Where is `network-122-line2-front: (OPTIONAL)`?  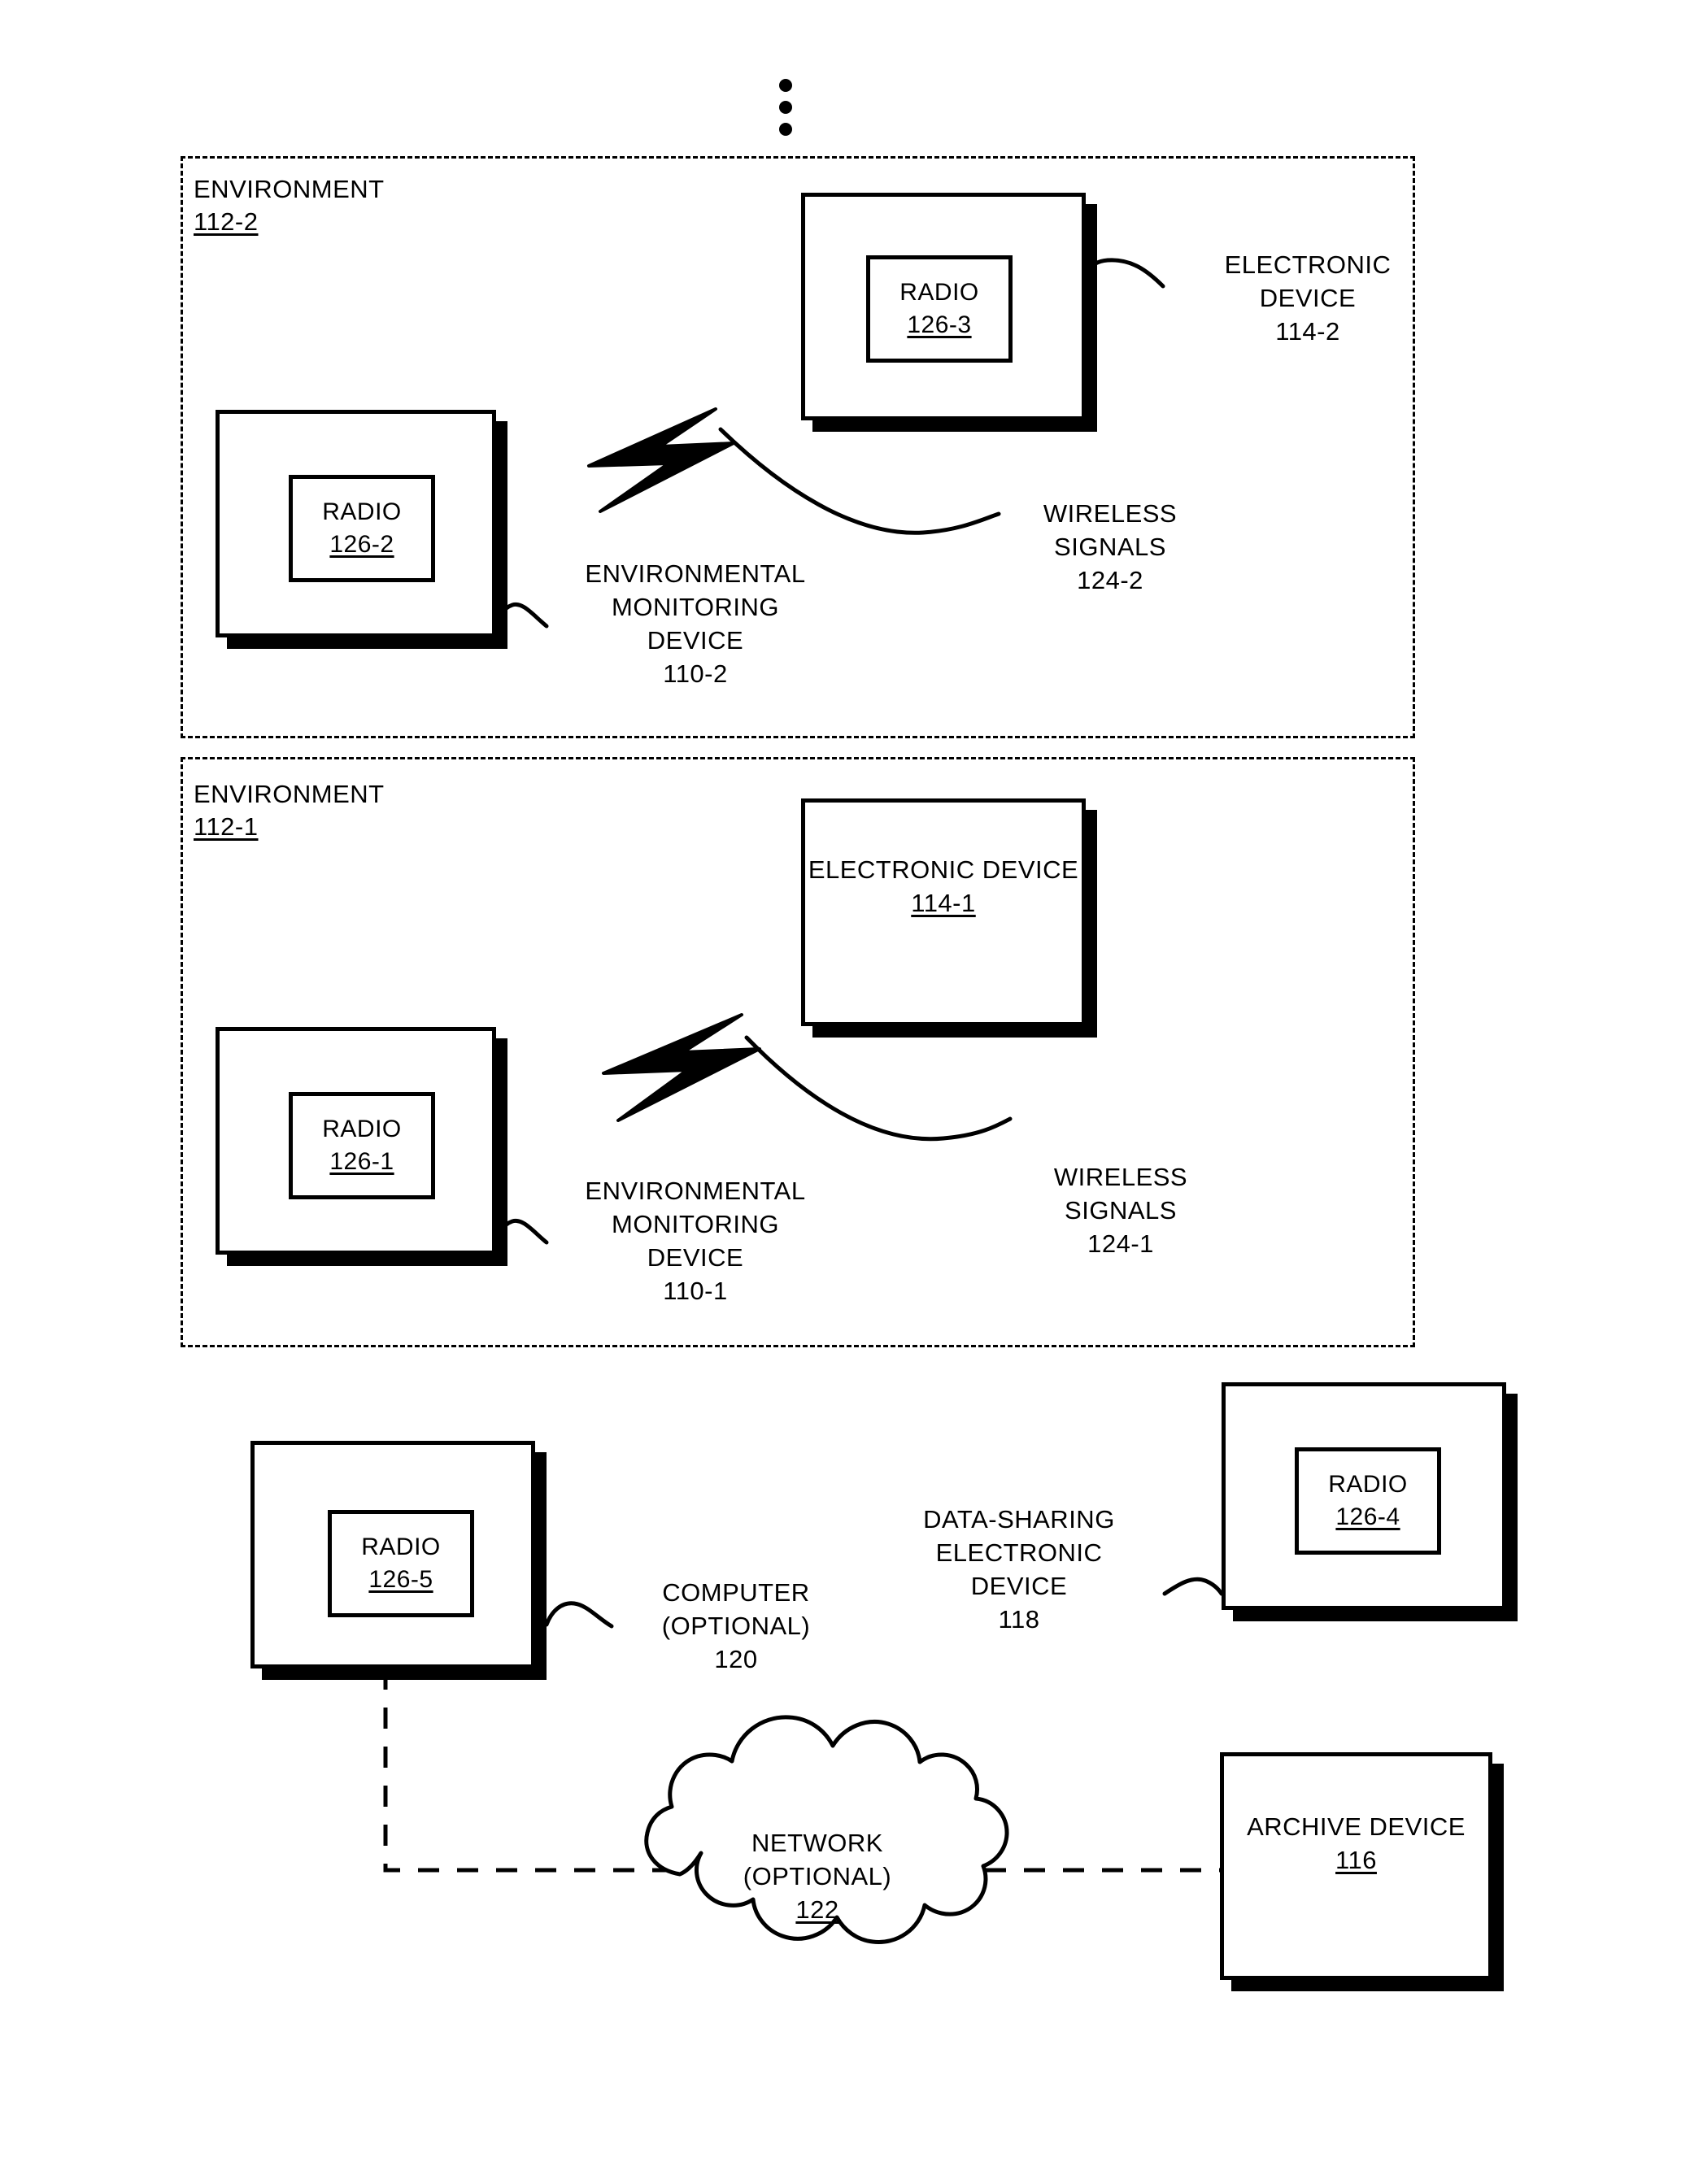
network-122-line2-front: (OPTIONAL) is located at coordinates (817, 1876).